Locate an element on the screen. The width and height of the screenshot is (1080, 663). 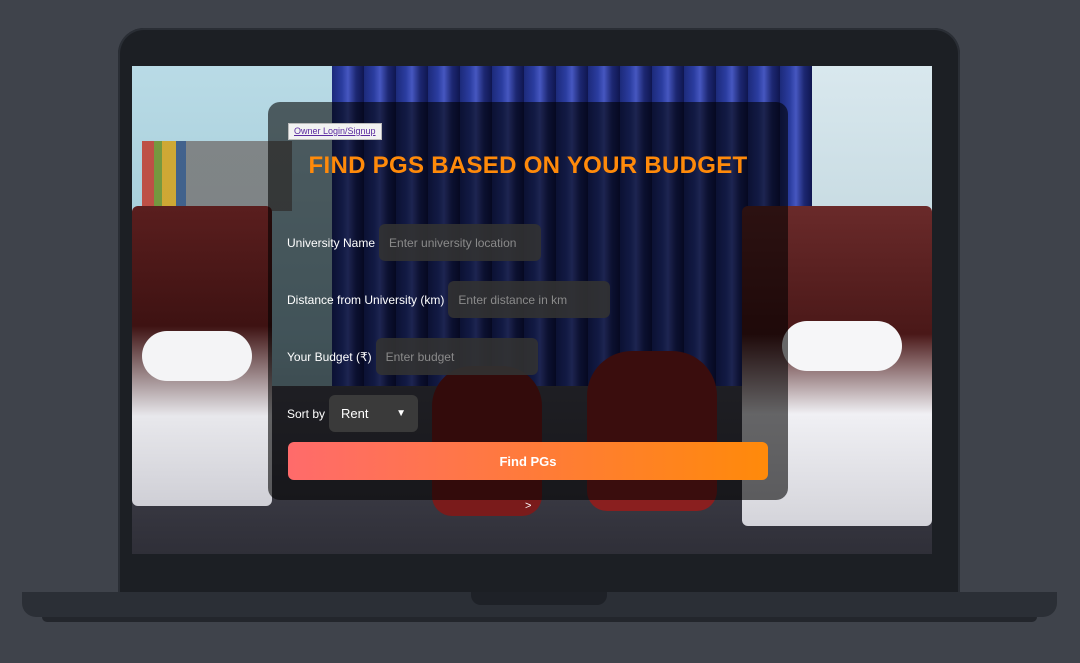
sort-selected-value: Rent is located at coordinates (355, 413).